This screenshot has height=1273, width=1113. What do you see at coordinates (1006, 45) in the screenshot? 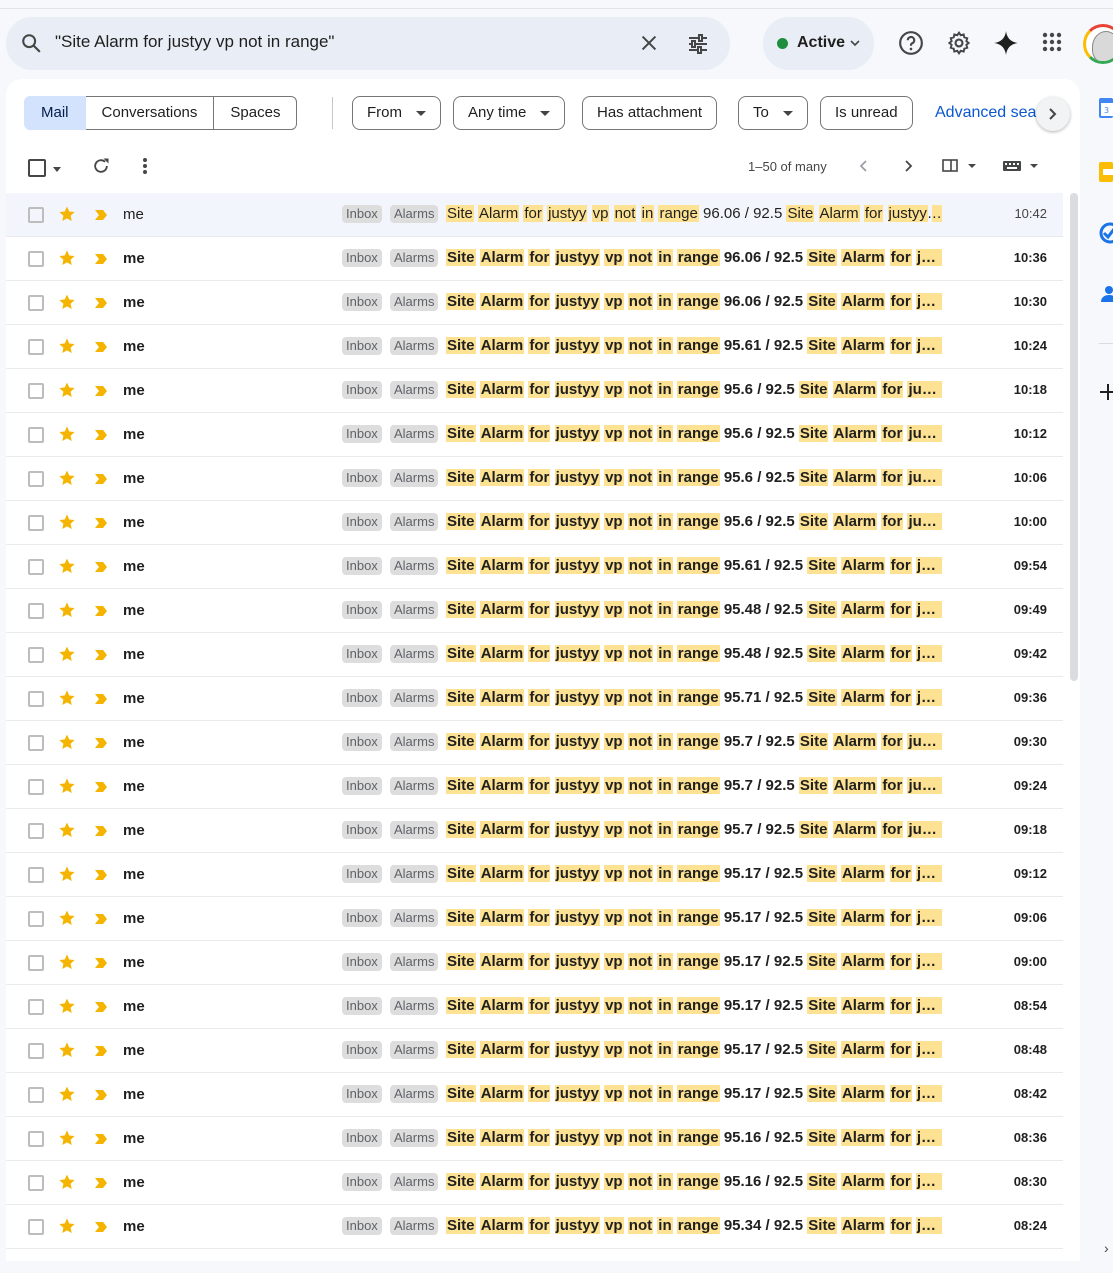
I see `gemini-sparkle-icon` at bounding box center [1006, 45].